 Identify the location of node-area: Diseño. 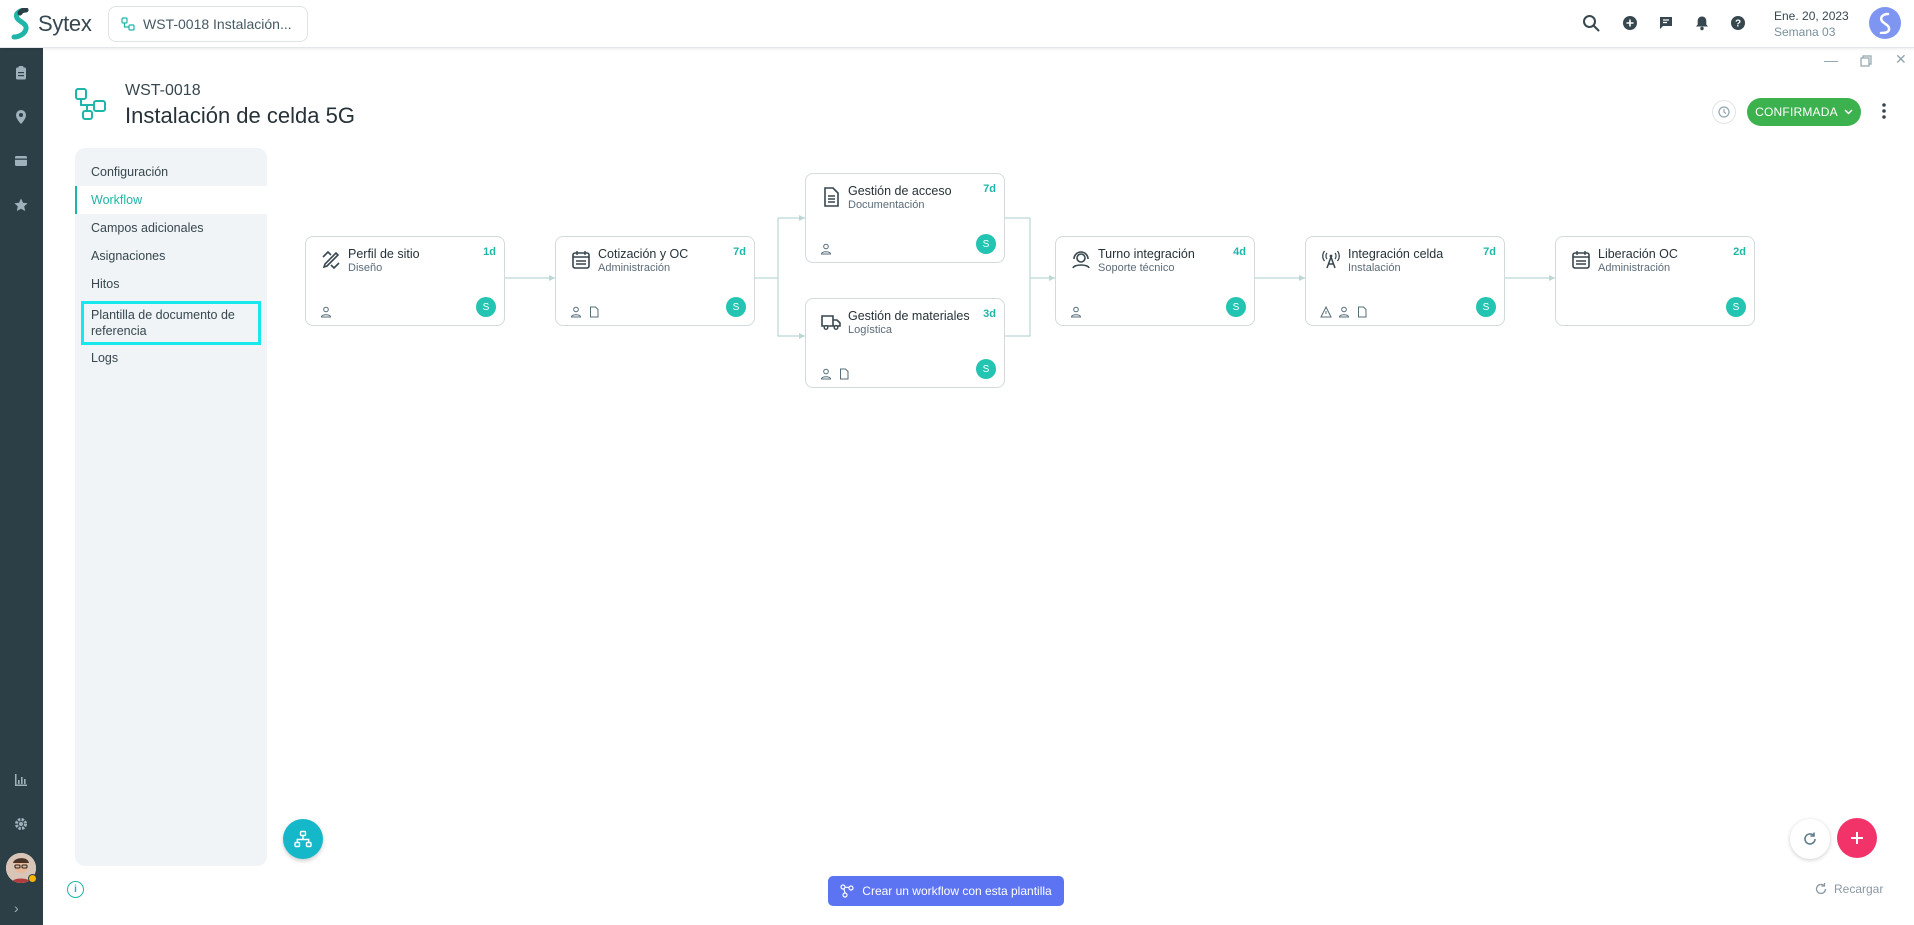
(365, 268).